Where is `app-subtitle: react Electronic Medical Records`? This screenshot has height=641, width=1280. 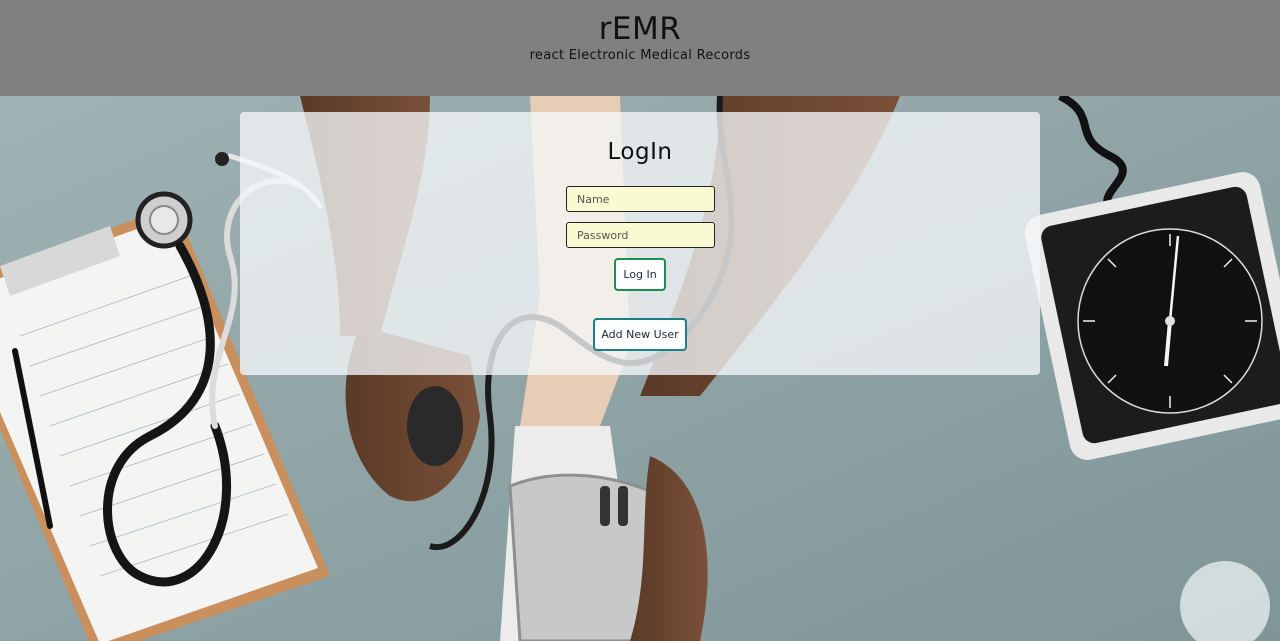 app-subtitle: react Electronic Medical Records is located at coordinates (640, 55).